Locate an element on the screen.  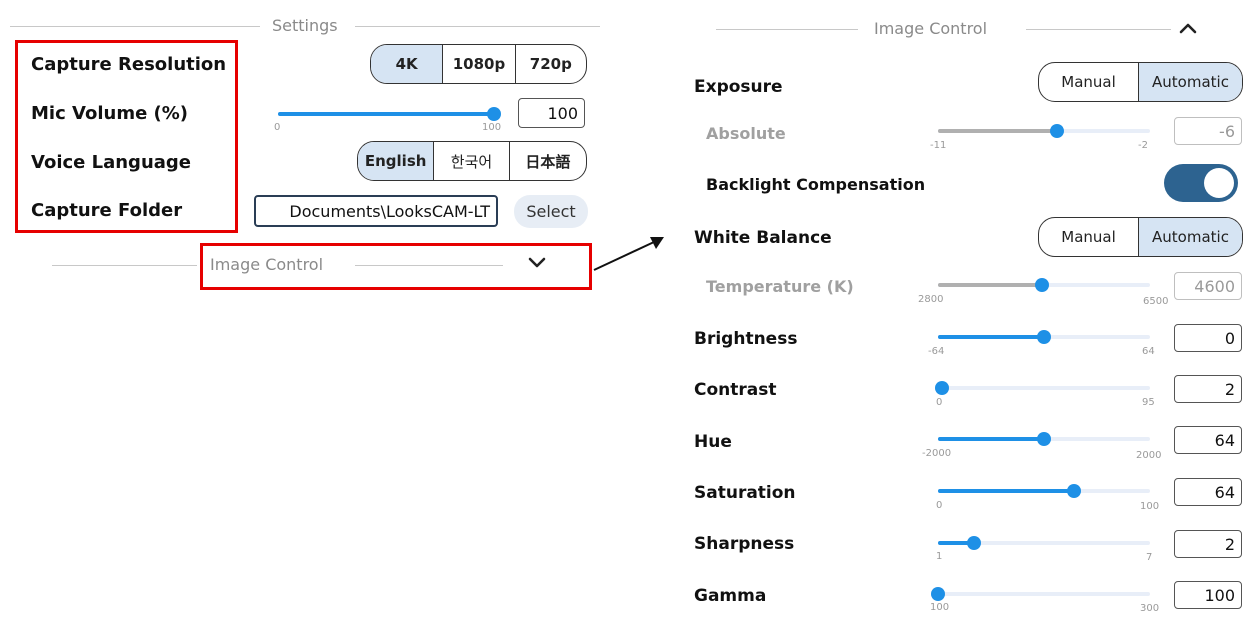
brightness-input: 0 is located at coordinates (1208, 338).